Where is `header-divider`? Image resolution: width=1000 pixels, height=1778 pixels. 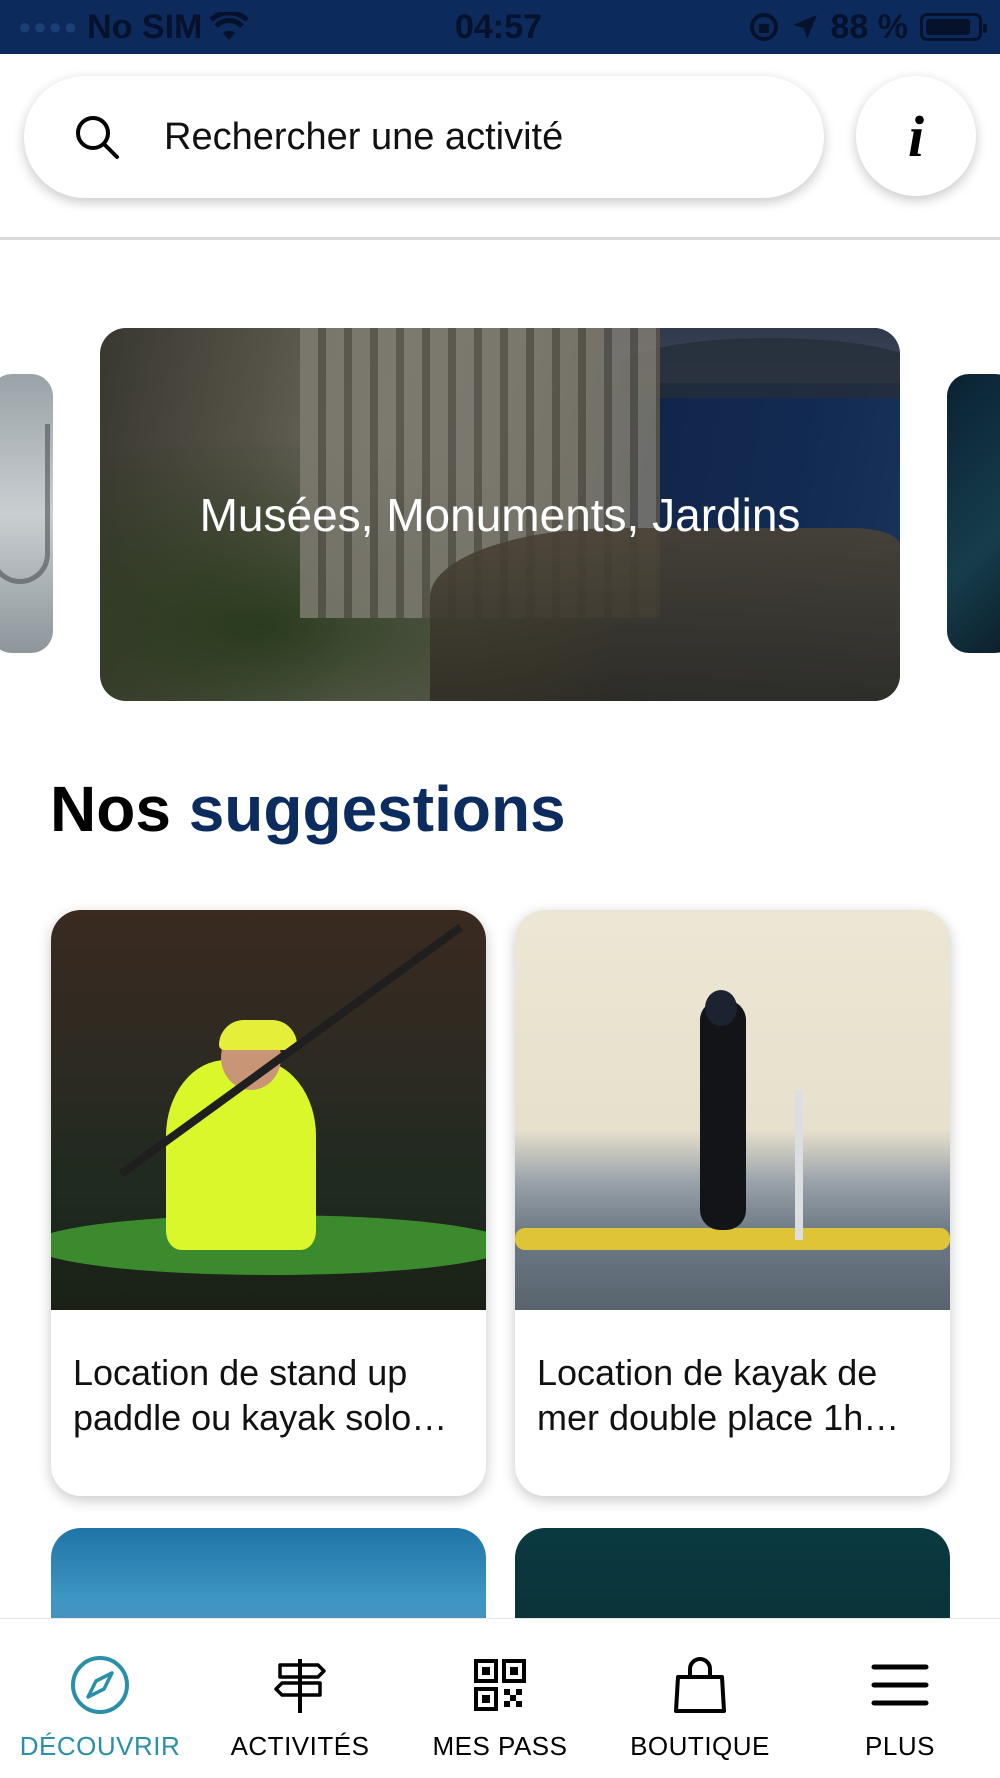 header-divider is located at coordinates (500, 238).